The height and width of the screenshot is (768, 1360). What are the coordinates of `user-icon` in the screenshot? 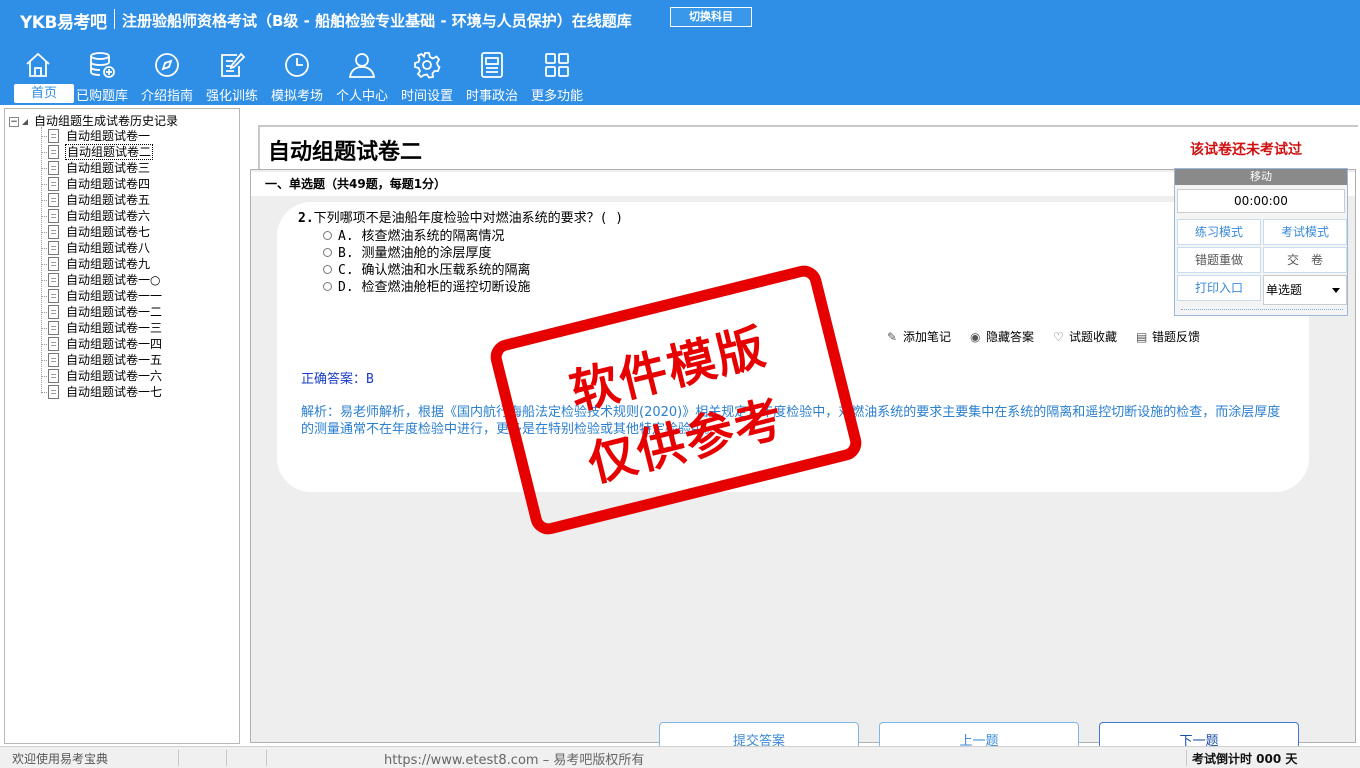 It's located at (362, 65).